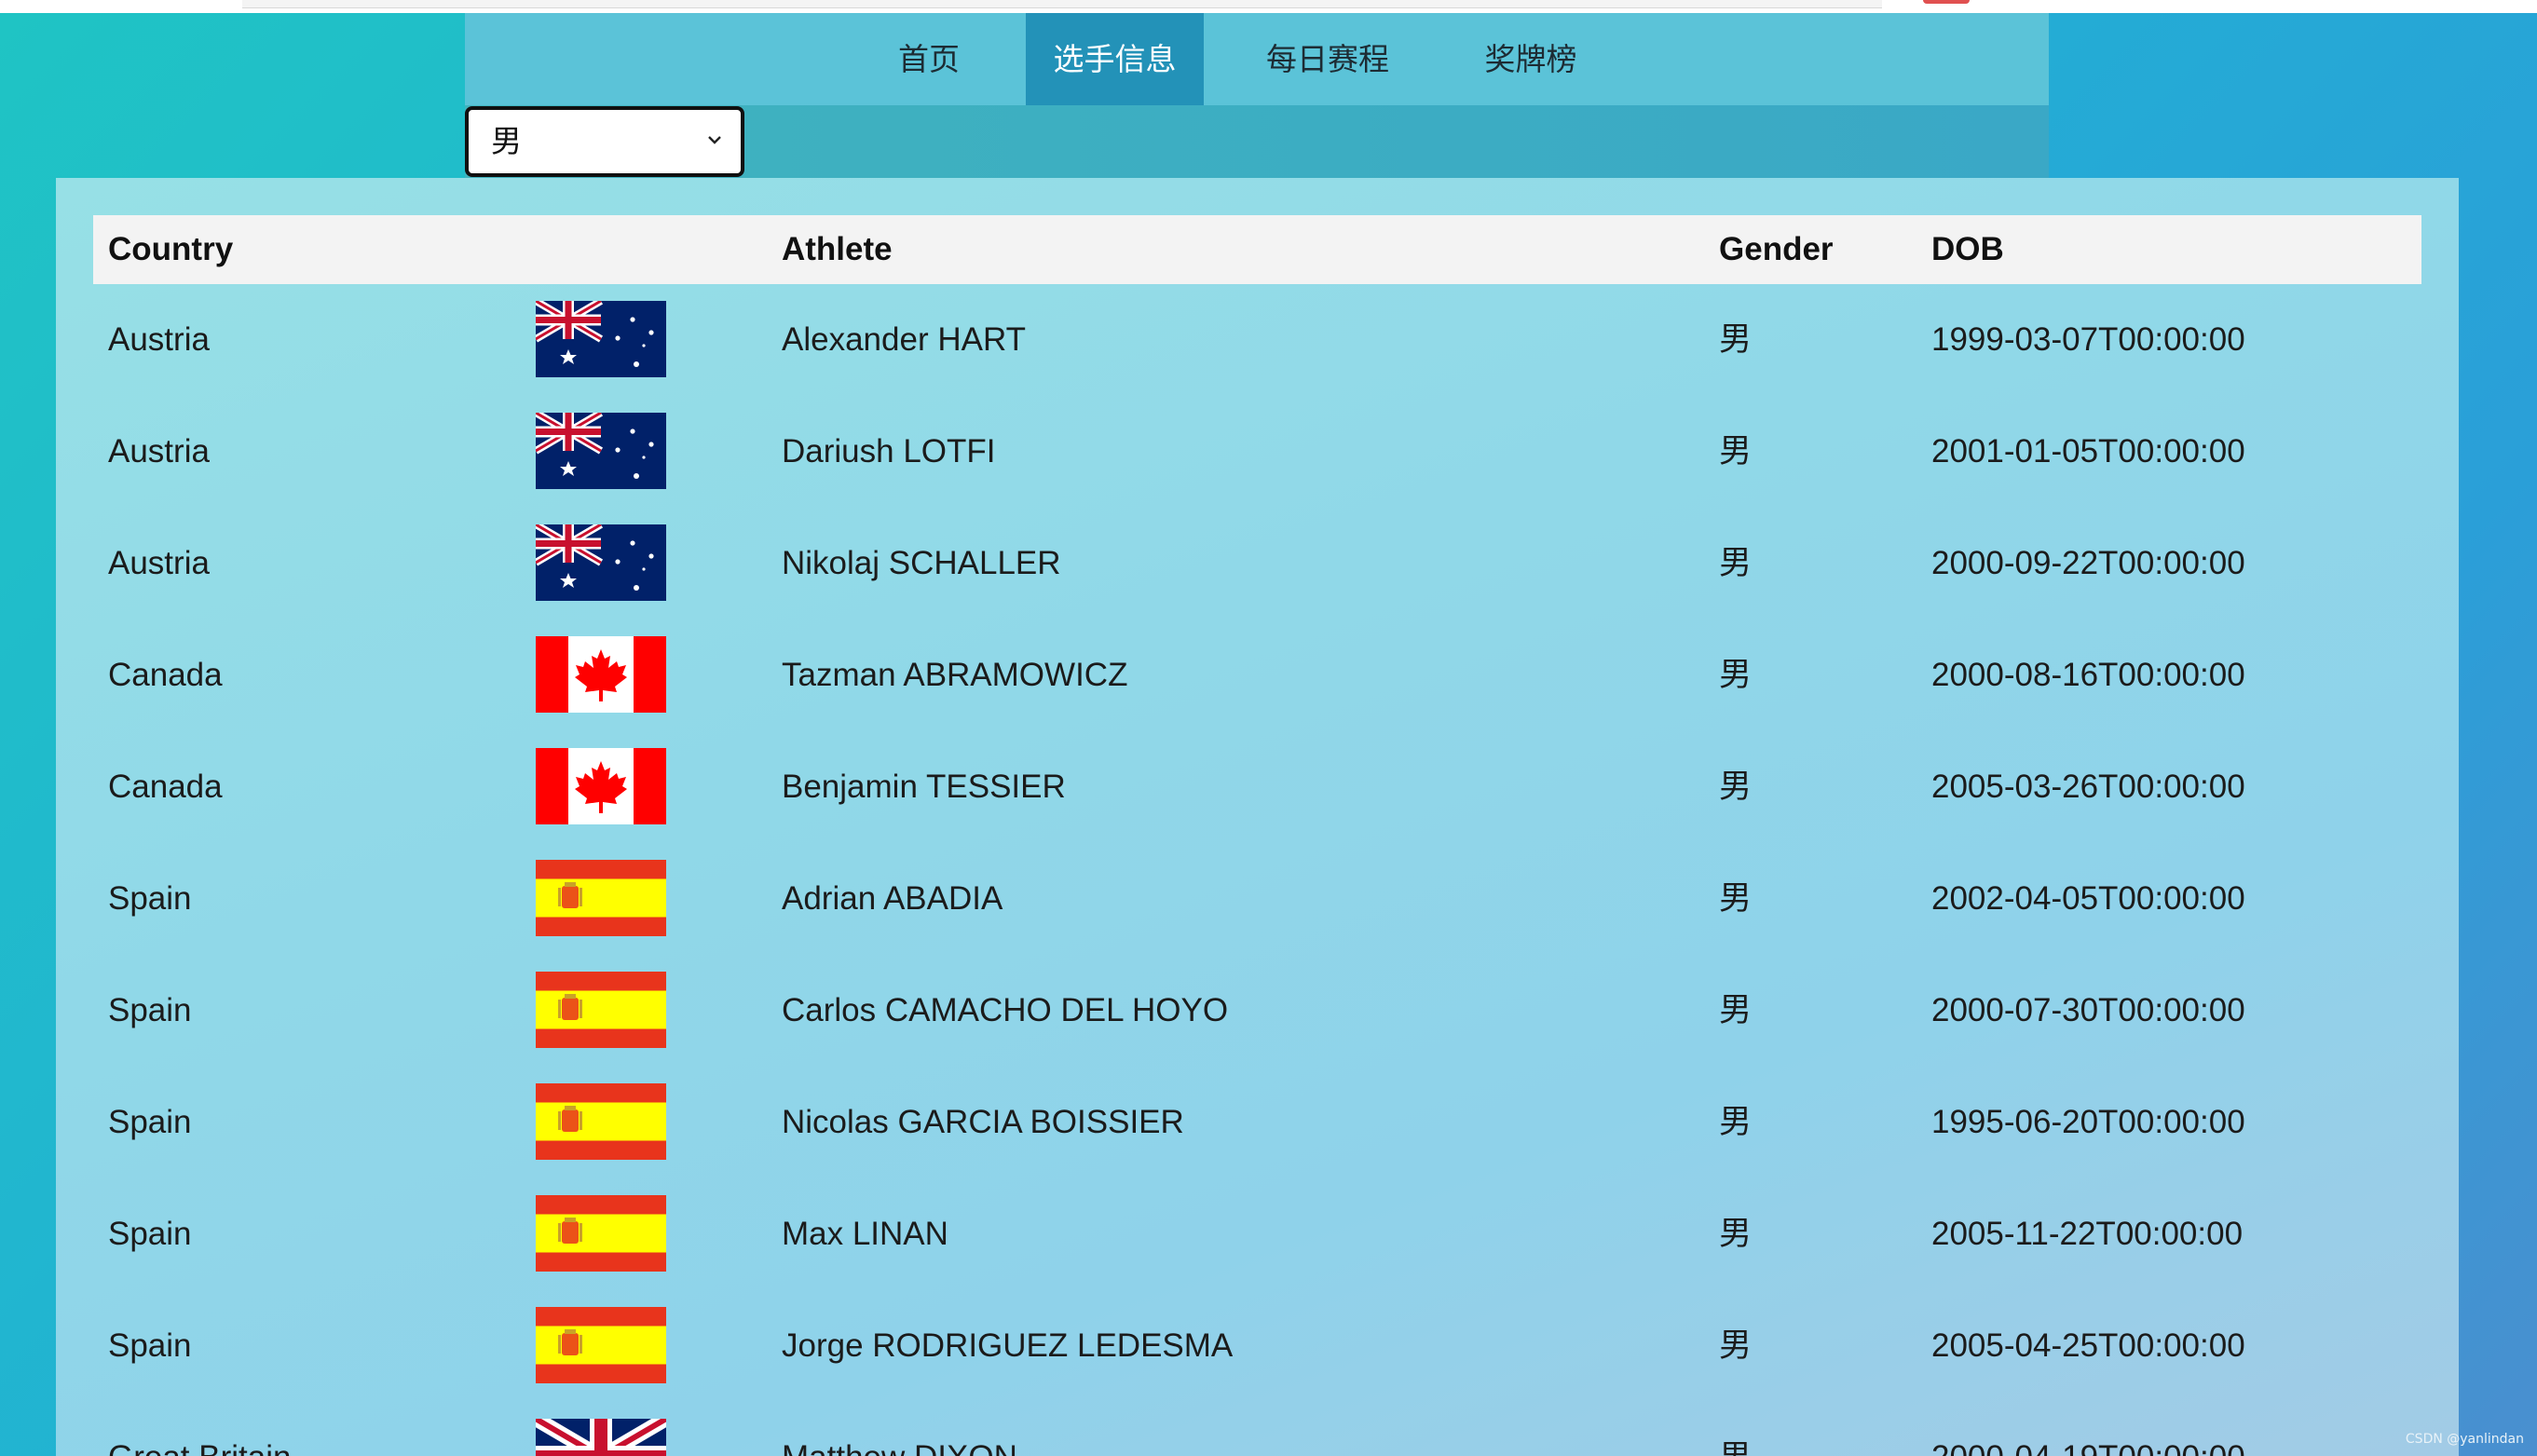 The width and height of the screenshot is (2537, 1456). I want to click on column-header-gender: Gender, so click(1777, 249).